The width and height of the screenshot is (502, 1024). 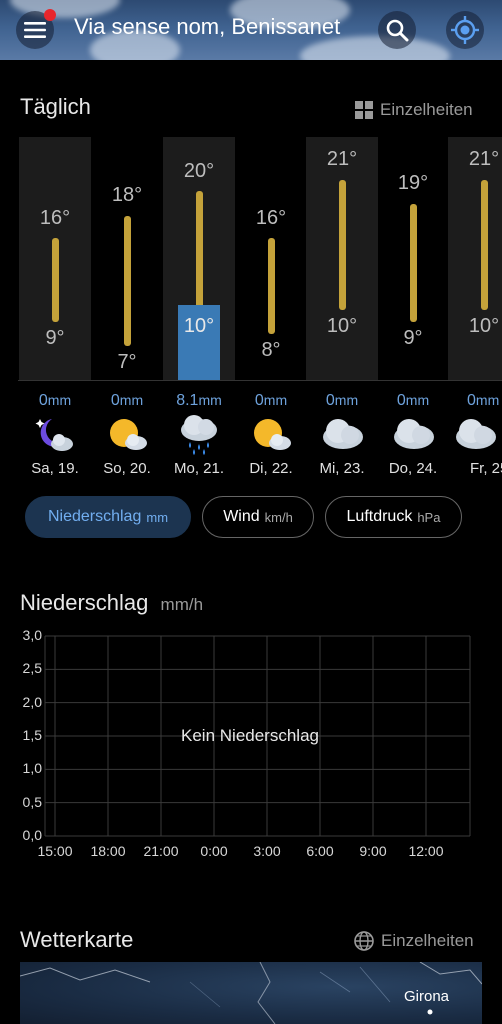 I want to click on y-tick-label: 2,0, so click(x=32, y=701).